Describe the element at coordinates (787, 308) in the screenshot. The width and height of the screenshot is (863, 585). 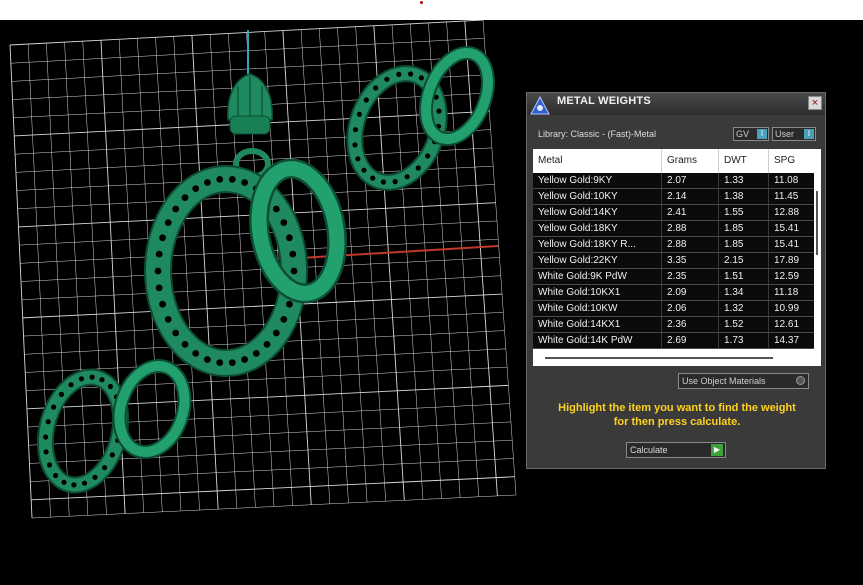
I see `cell-spg: 10.99` at that location.